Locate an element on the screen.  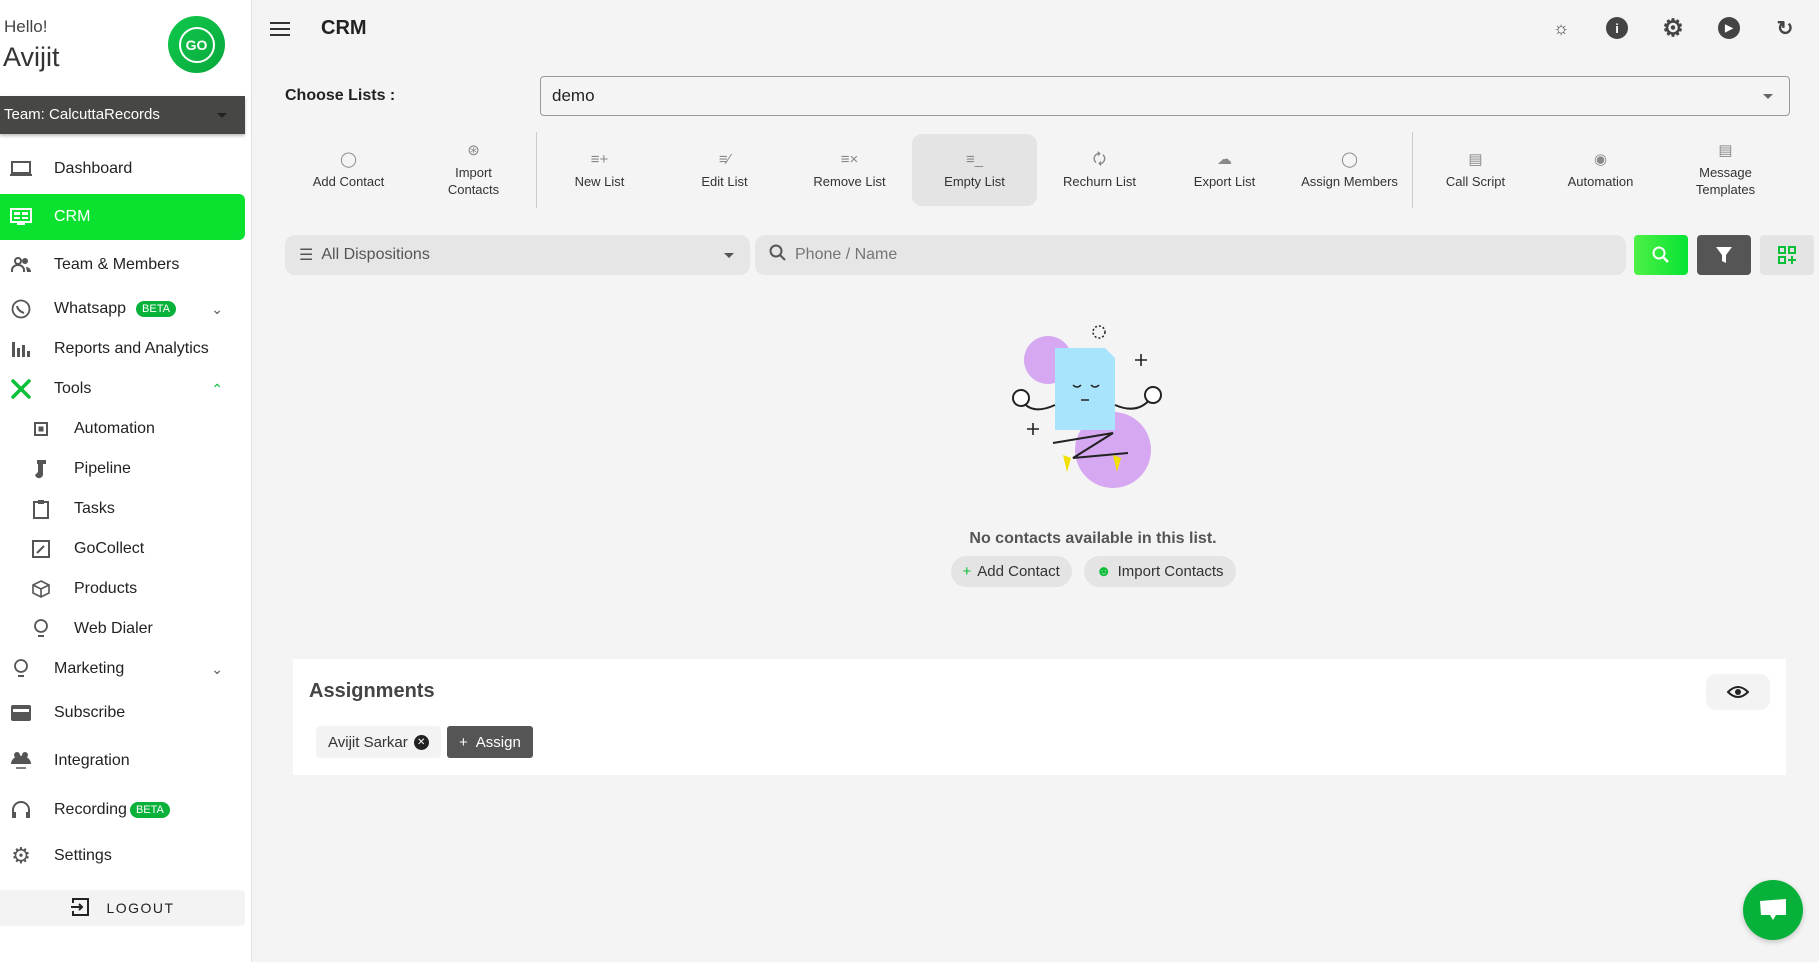
logout-label: LOGOUT is located at coordinates (140, 908).